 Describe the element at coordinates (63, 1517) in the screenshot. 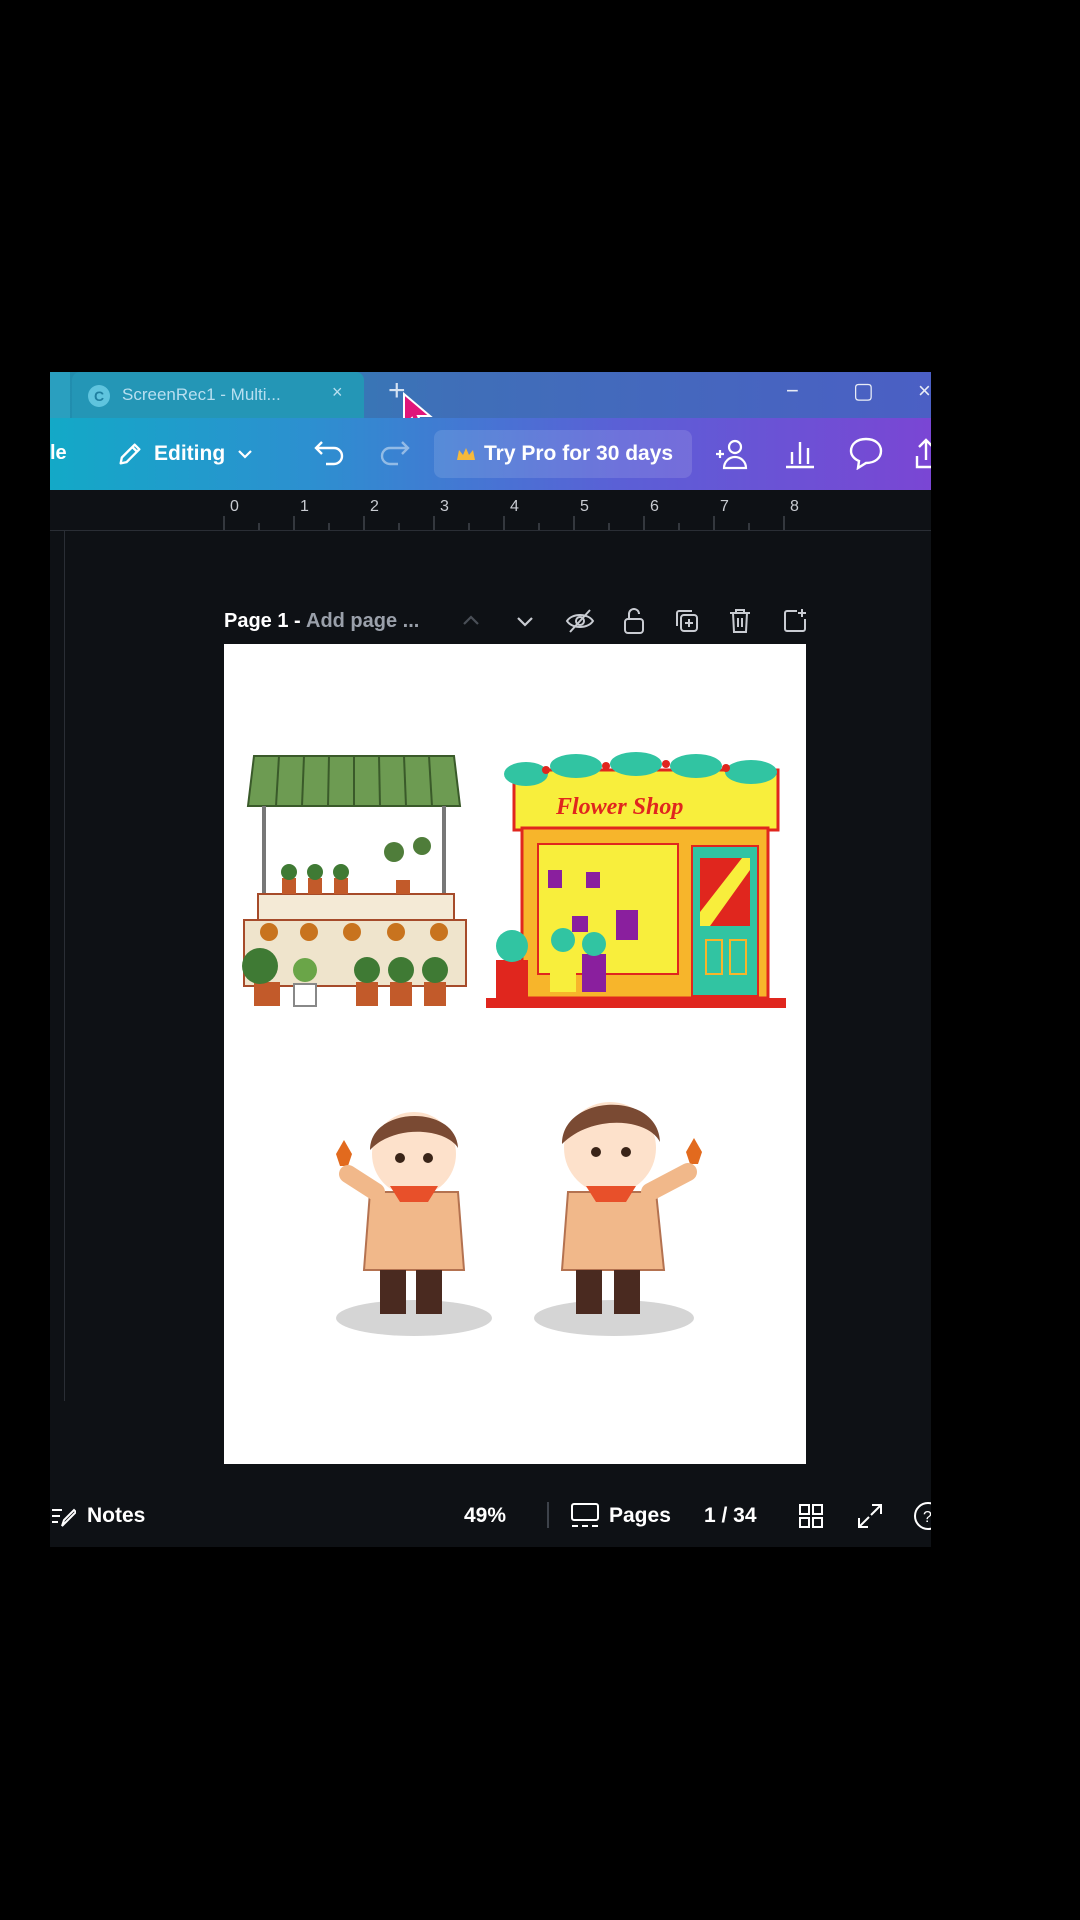

I see `notes-icon` at that location.